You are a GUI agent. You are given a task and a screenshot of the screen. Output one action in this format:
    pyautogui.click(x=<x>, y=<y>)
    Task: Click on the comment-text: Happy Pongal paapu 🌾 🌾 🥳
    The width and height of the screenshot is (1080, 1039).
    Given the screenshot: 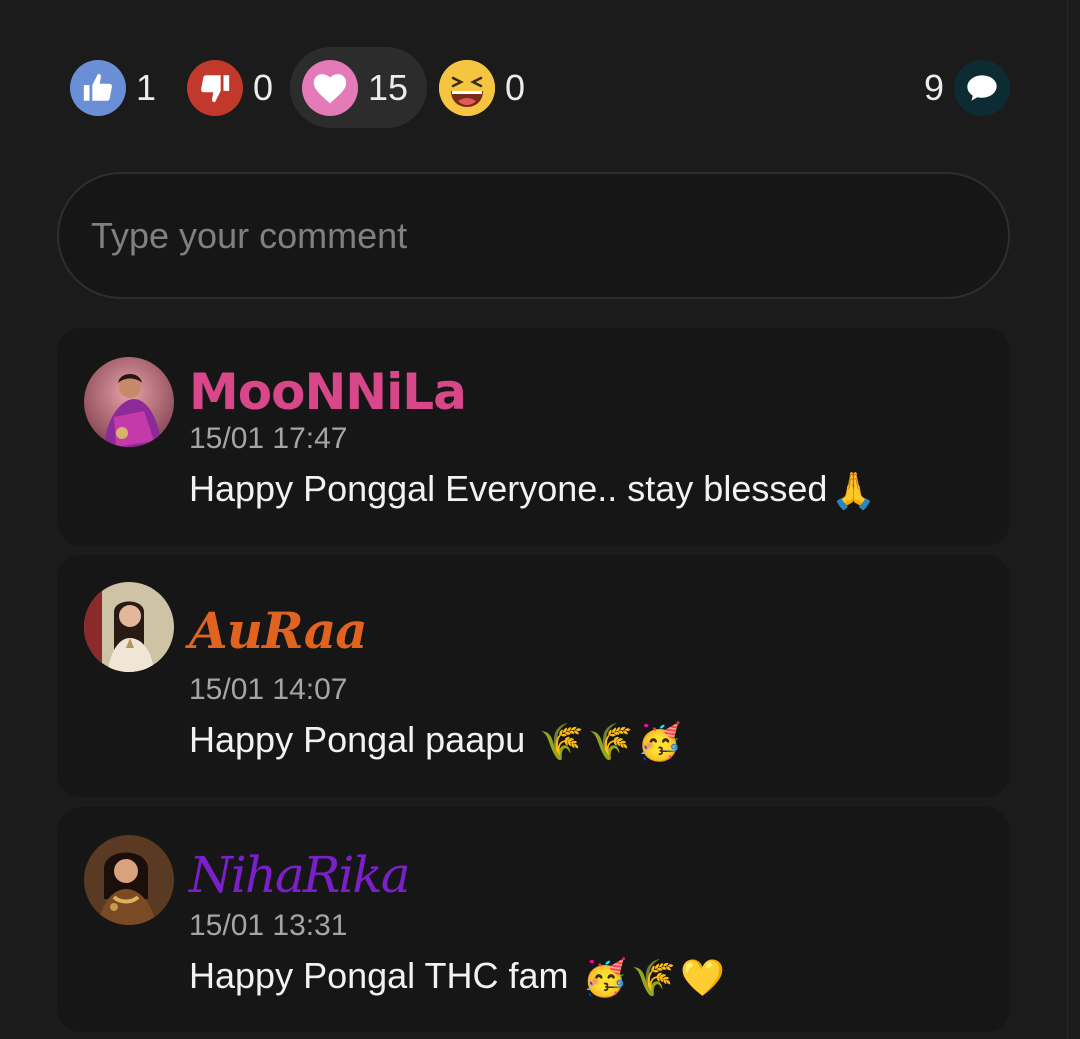 What is the action you would take?
    pyautogui.click(x=435, y=741)
    